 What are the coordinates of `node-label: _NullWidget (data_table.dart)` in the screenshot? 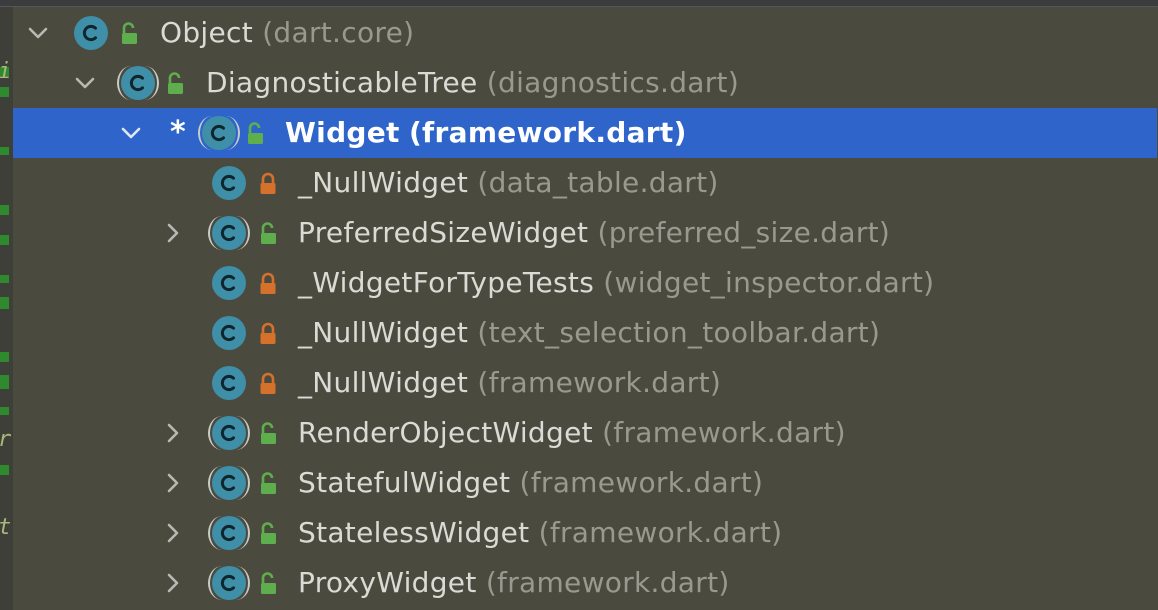 It's located at (508, 183).